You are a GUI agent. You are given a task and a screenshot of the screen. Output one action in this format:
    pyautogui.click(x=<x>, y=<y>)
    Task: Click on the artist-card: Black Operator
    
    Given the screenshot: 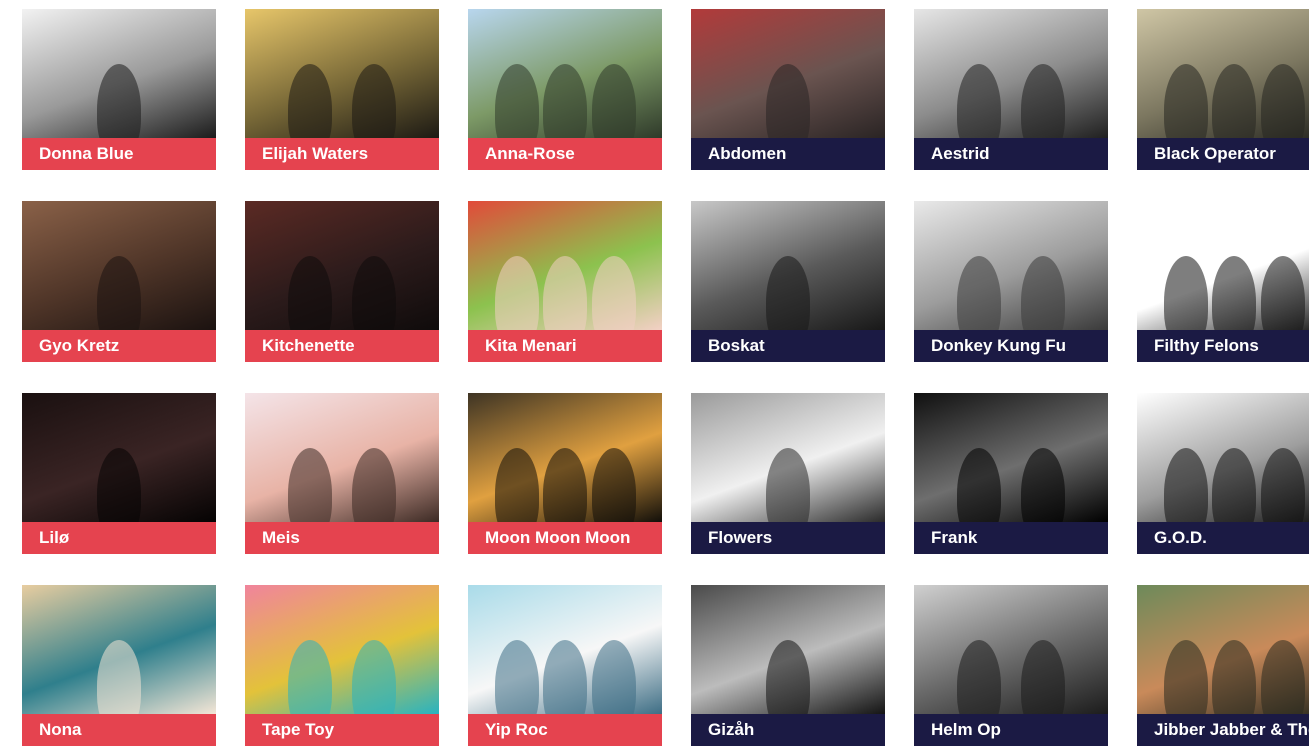 What is the action you would take?
    pyautogui.click(x=1223, y=89)
    